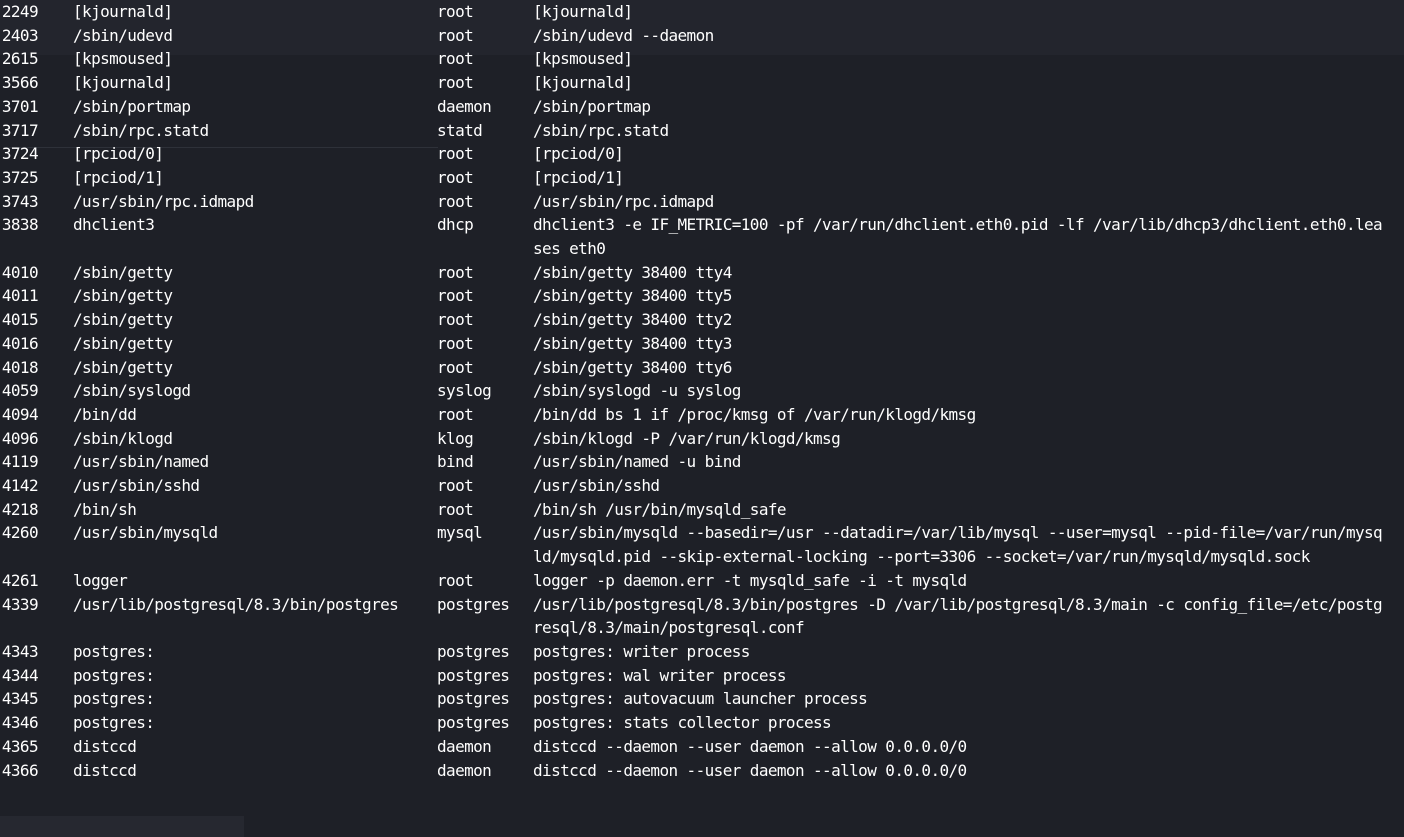  Describe the element at coordinates (632, 367) in the screenshot. I see `process-command: /sbin/getty 38400 tty6` at that location.